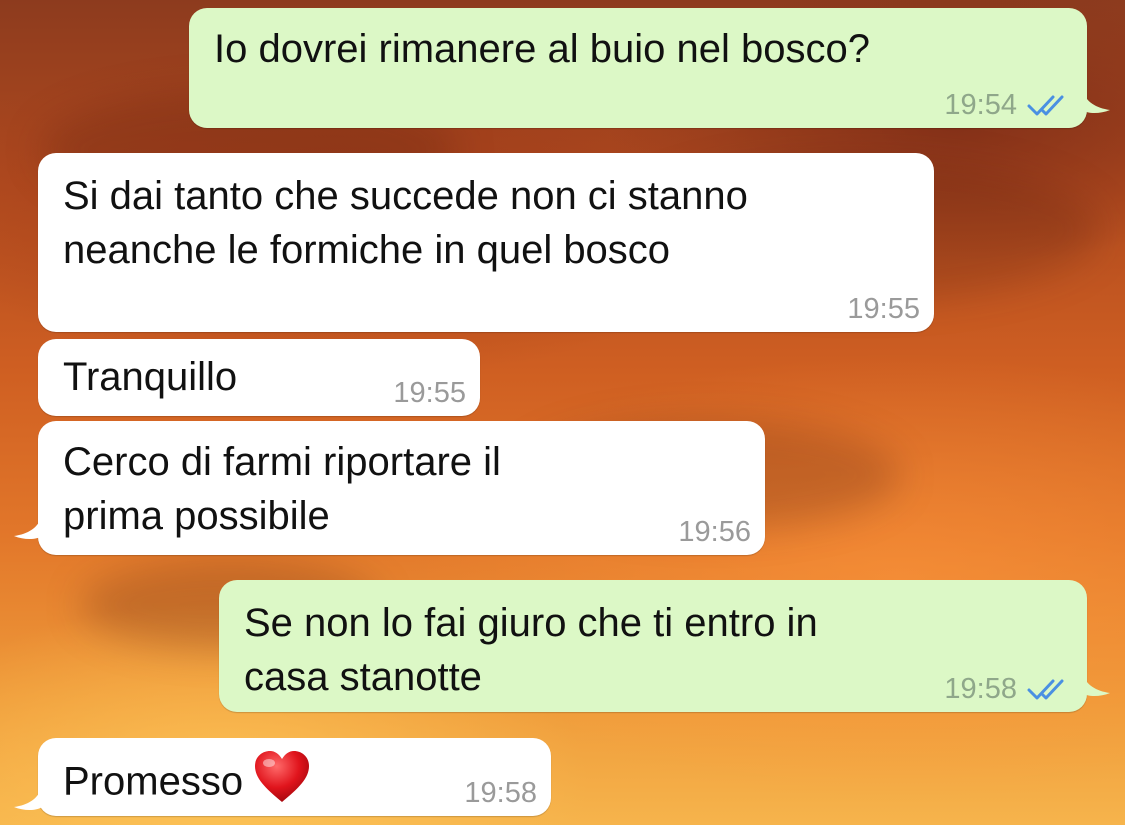 This screenshot has height=825, width=1125. I want to click on message-line: Si dai tanto che succede non ci stanno, so click(405, 196).